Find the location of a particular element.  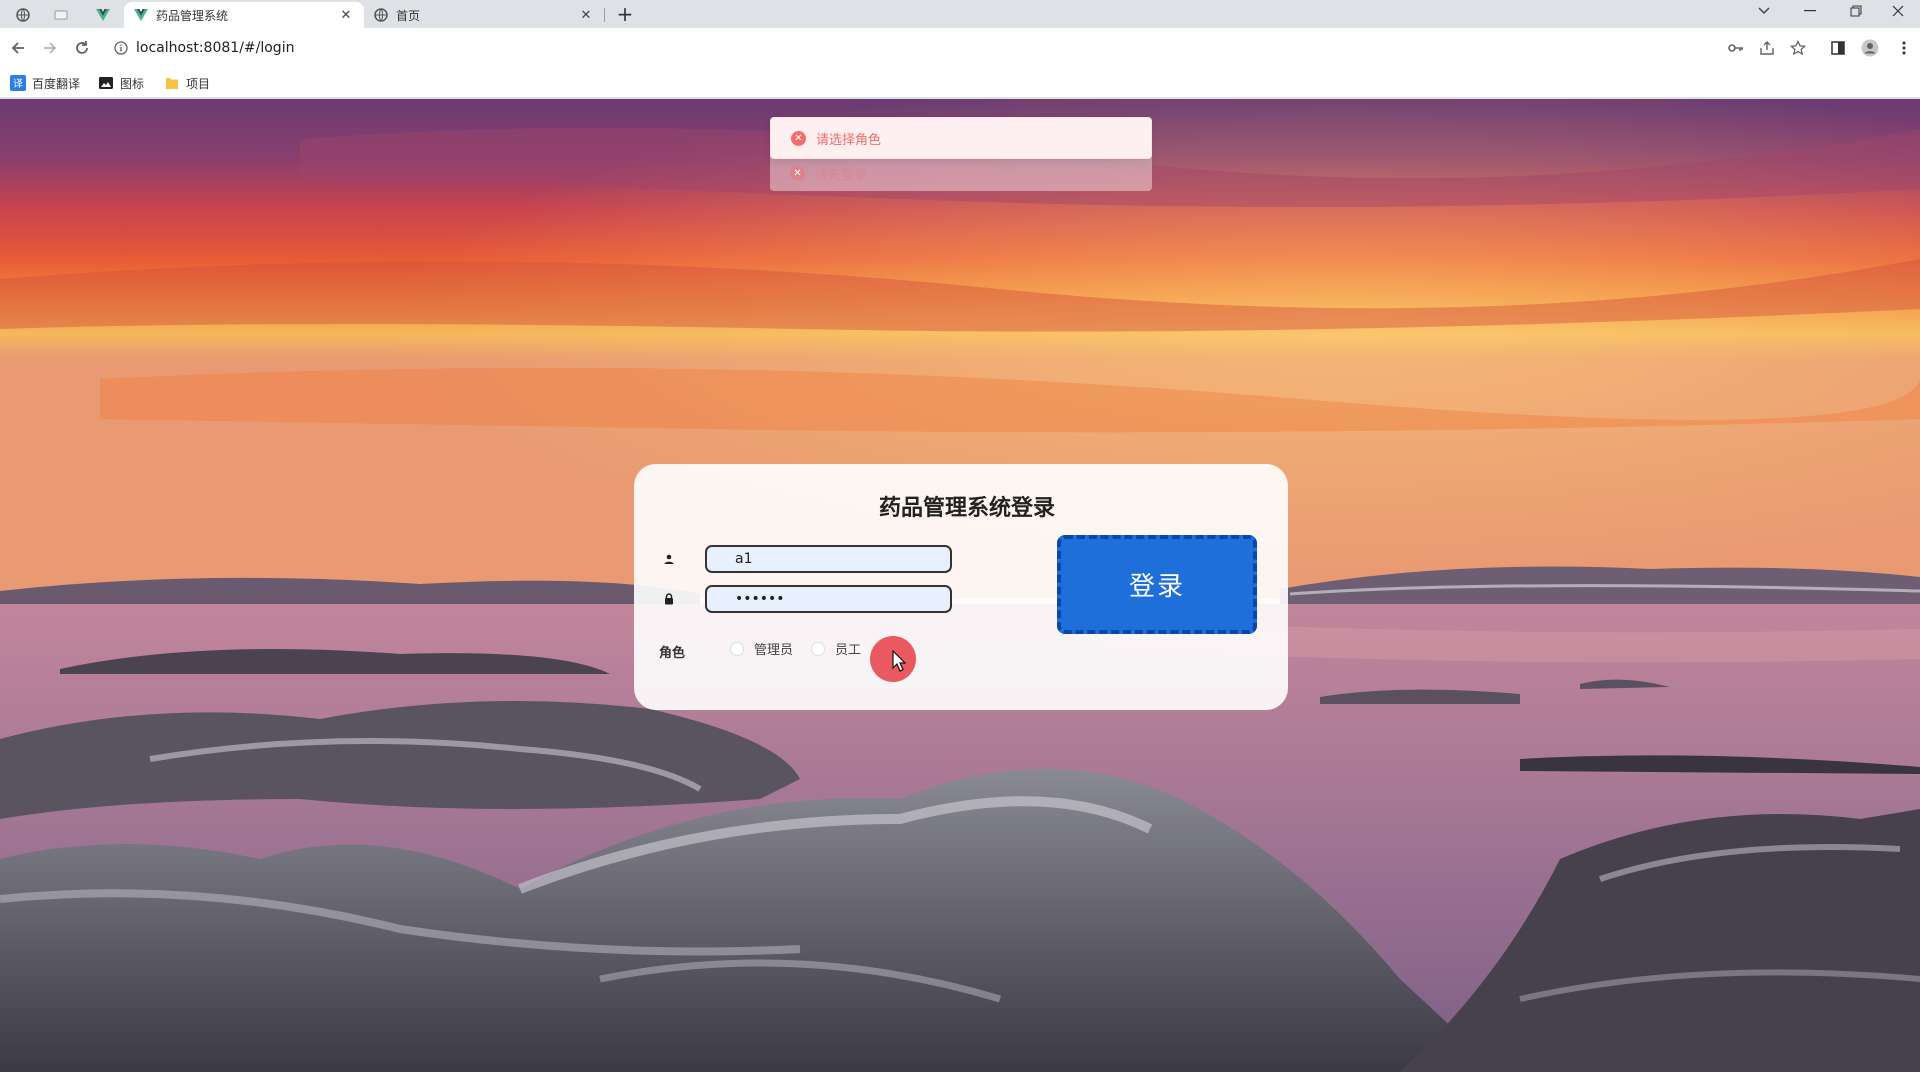

side-panel-icon is located at coordinates (1838, 48).